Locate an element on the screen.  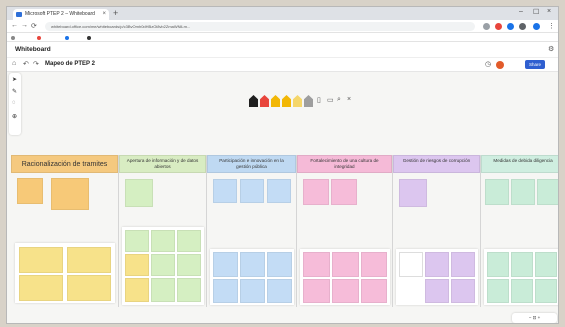
zoom-out-icon: − is located at coordinates (530, 317).